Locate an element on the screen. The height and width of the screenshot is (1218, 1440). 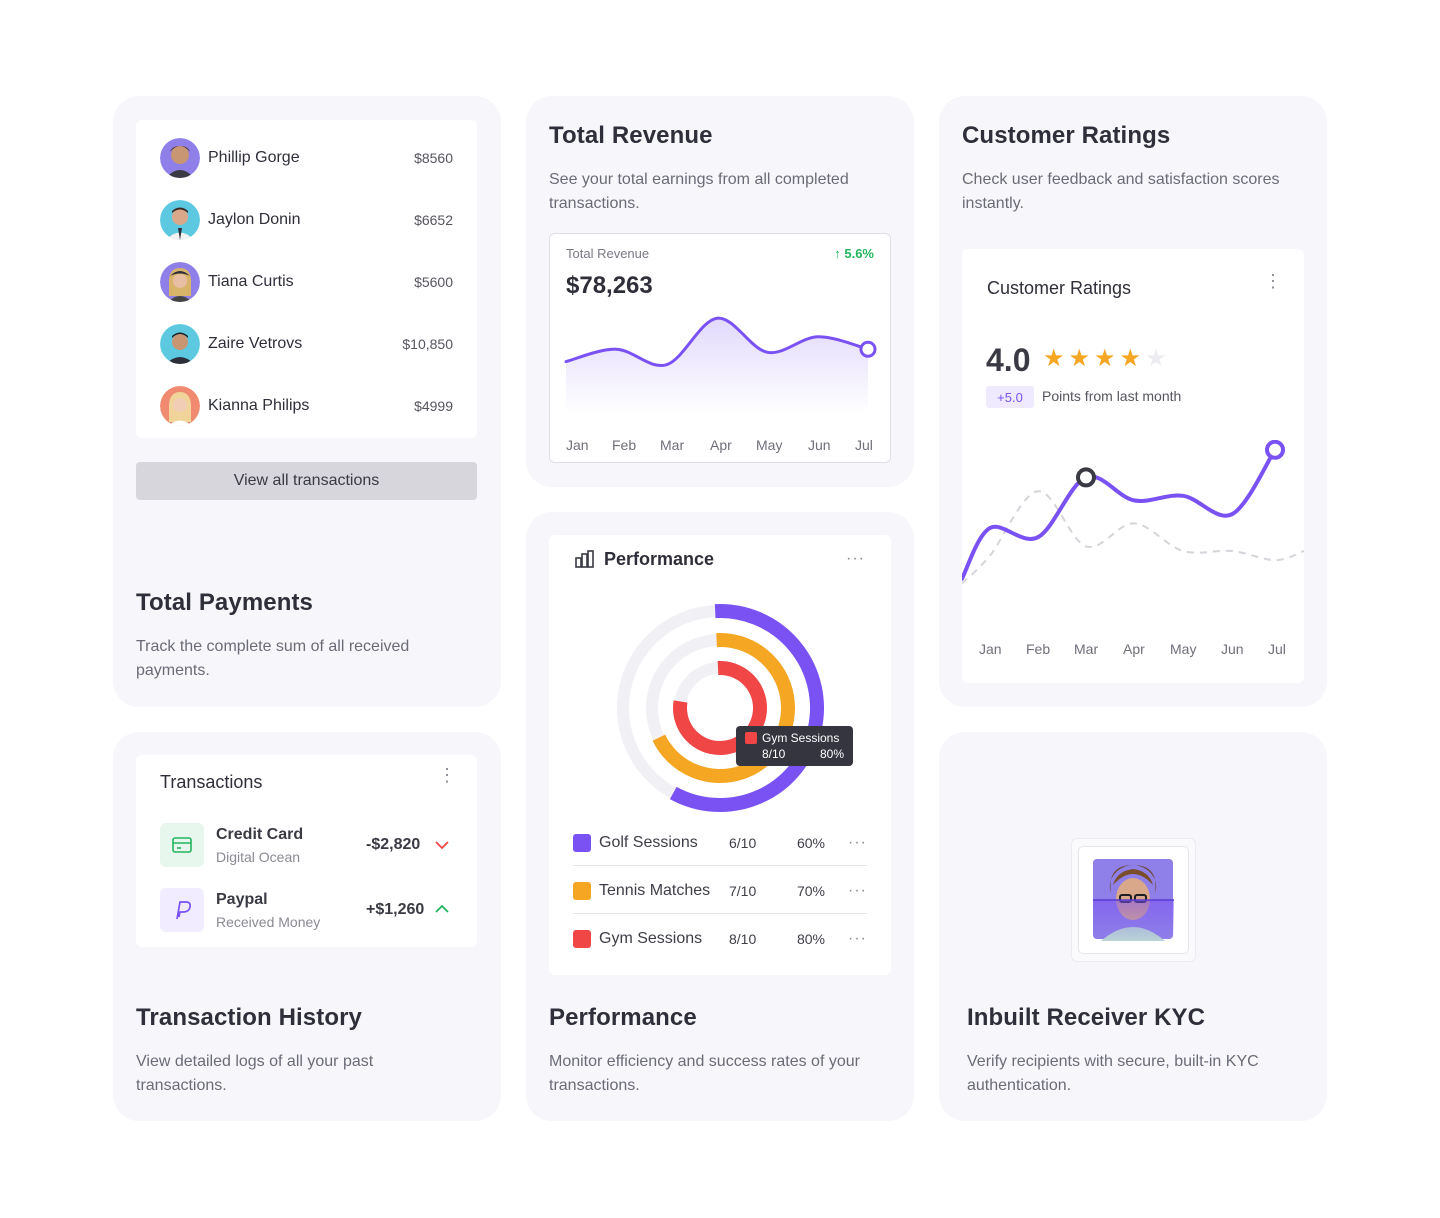
view-all-transactions-button: View all transactions is located at coordinates (306, 481).